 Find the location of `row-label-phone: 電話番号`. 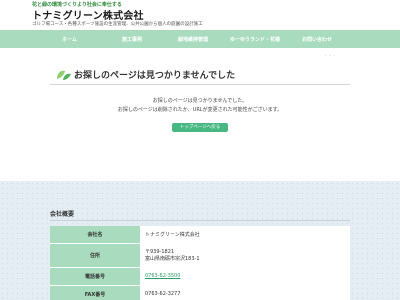

row-label-phone: 電話番号 is located at coordinates (95, 276).